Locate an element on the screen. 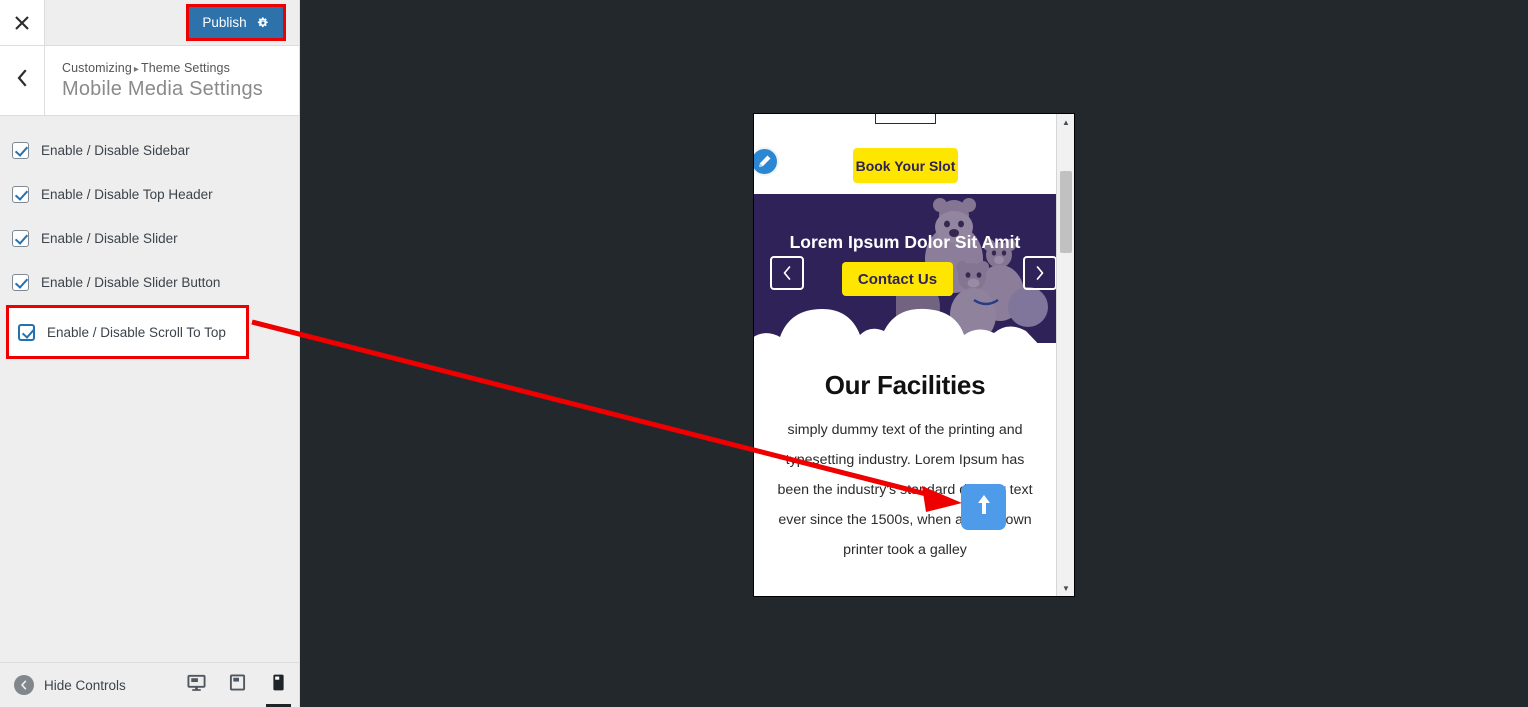 This screenshot has width=1528, height=707. checkbox-enable-sidebar is located at coordinates (20, 150).